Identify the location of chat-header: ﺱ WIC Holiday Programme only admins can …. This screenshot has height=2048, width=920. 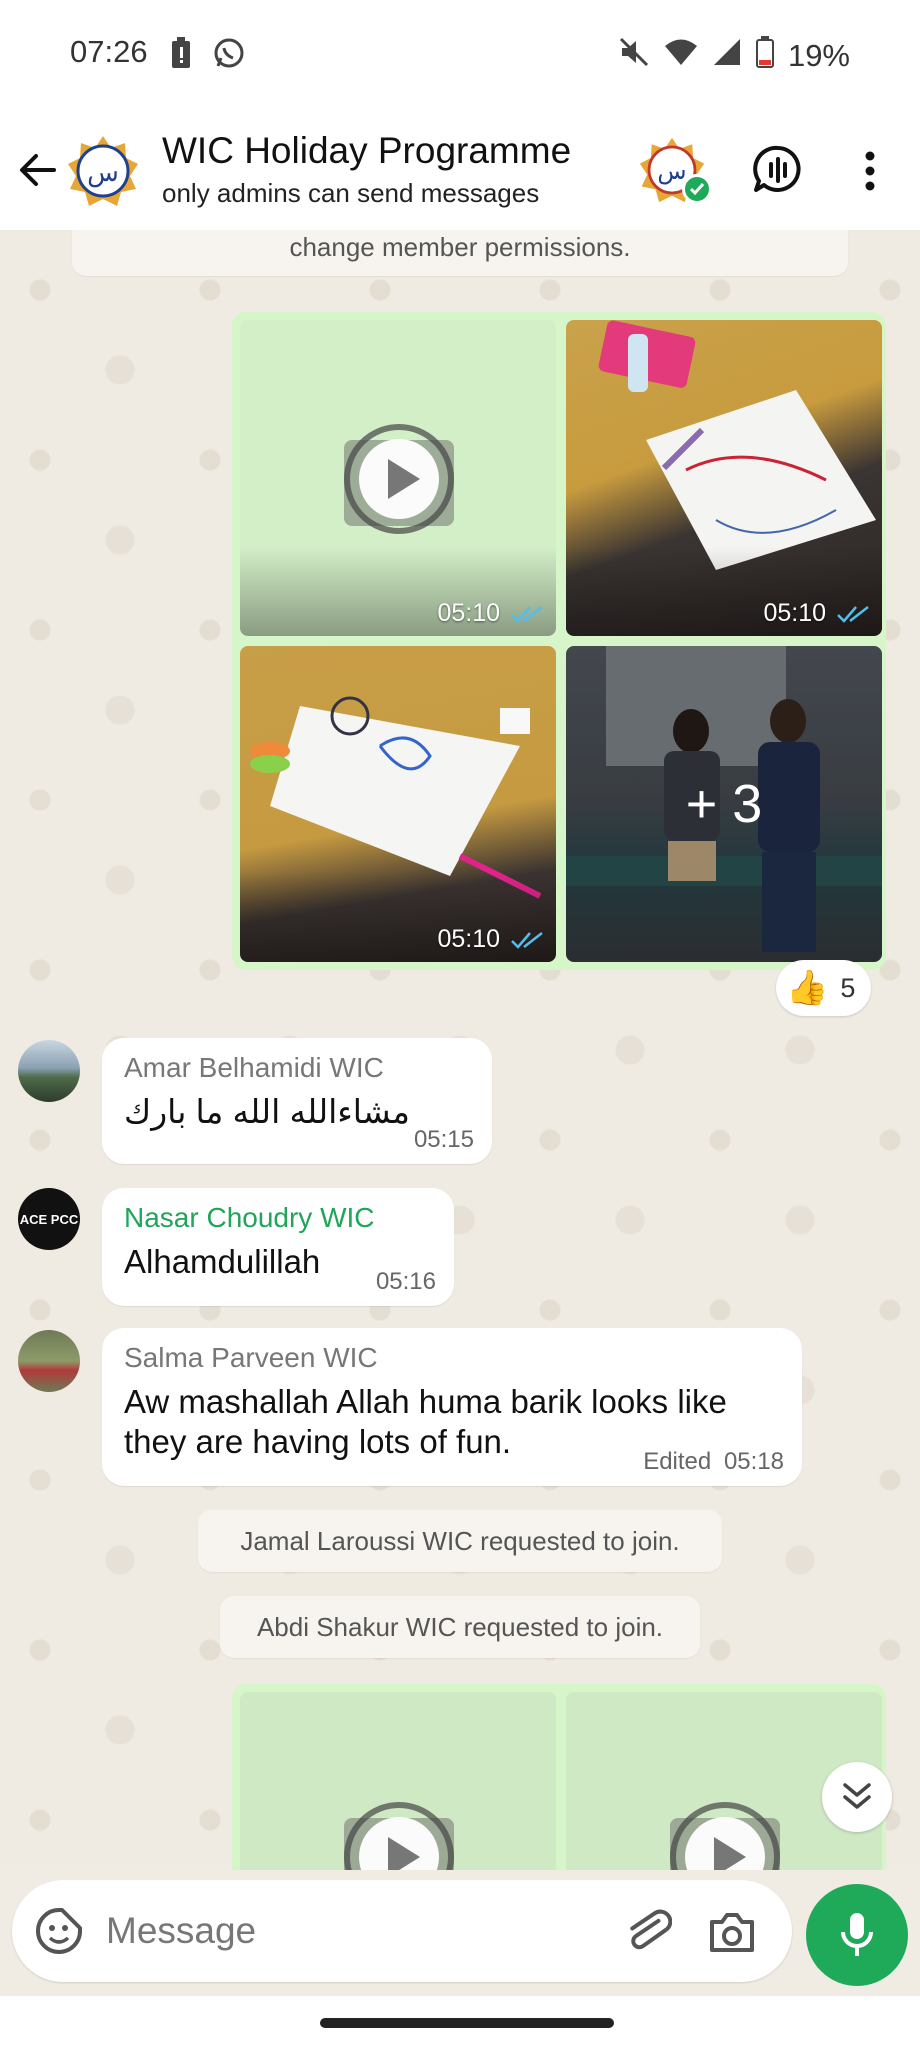
(460, 170).